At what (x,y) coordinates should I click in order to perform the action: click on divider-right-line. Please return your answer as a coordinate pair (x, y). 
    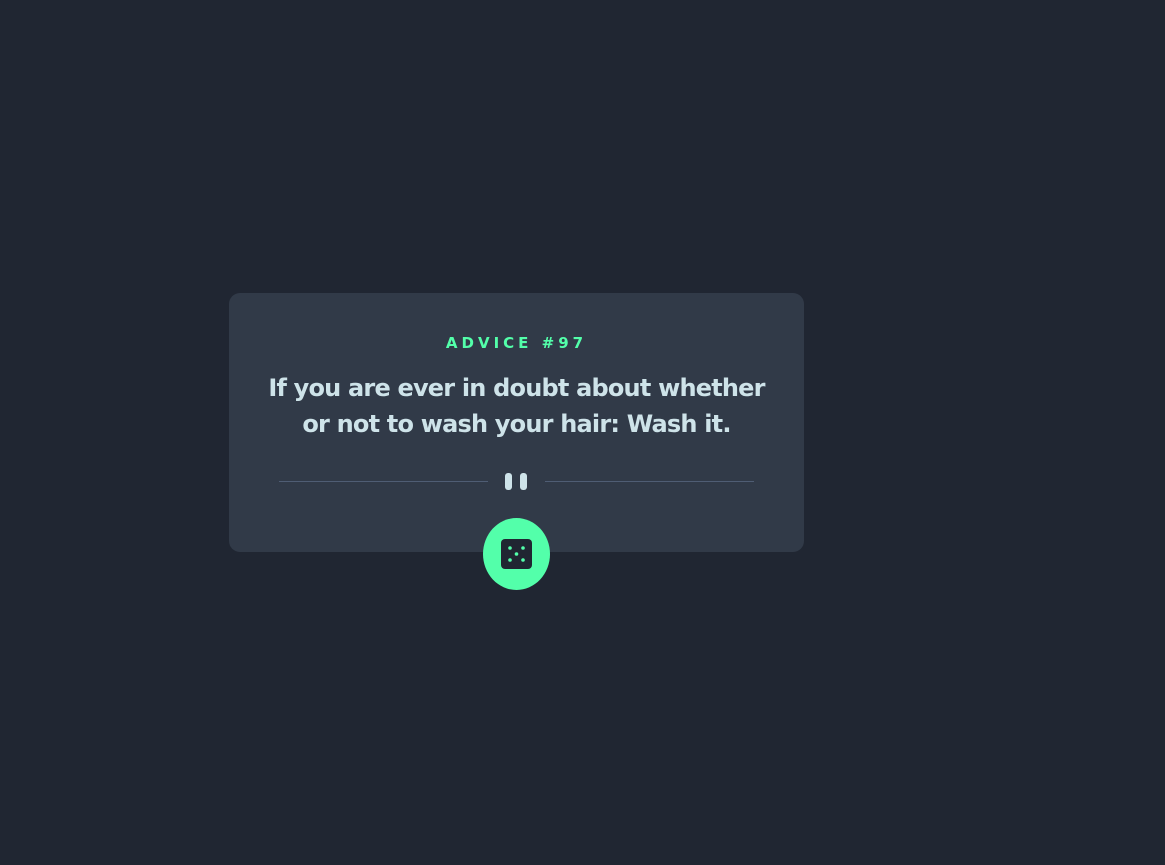
    Looking at the image, I should click on (649, 481).